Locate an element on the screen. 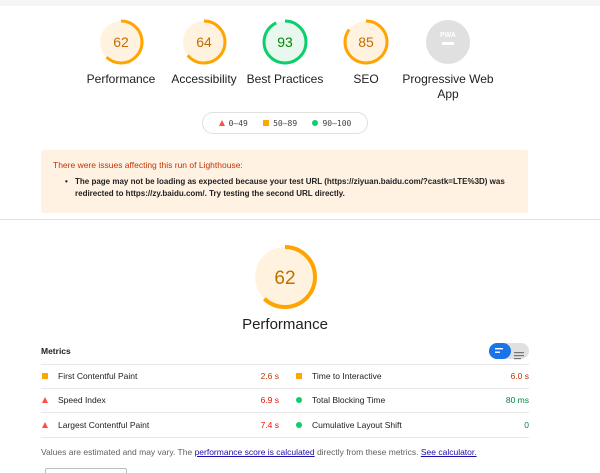 The height and width of the screenshot is (473, 600). metric-value: 6.9 s is located at coordinates (269, 400).